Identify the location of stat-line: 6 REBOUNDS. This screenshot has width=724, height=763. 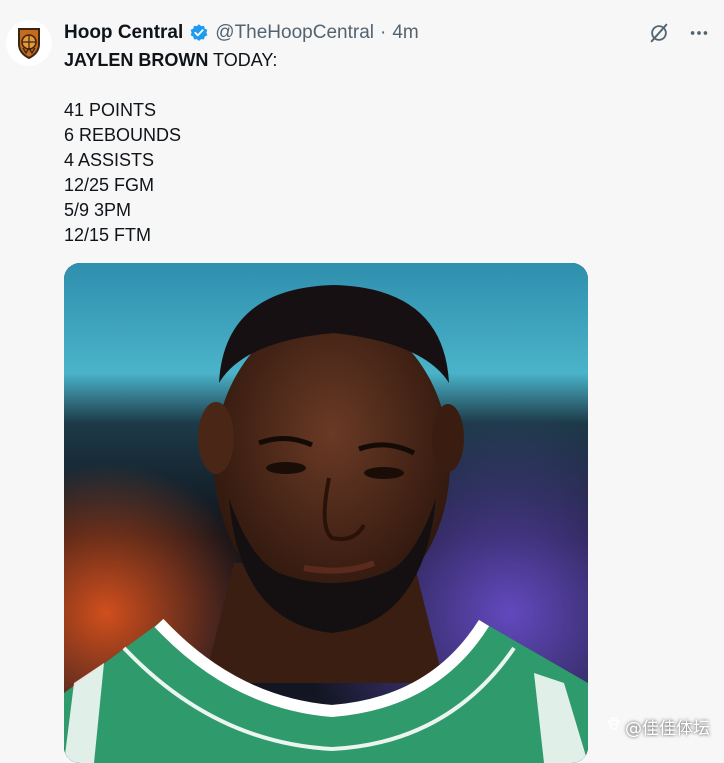
(123, 135).